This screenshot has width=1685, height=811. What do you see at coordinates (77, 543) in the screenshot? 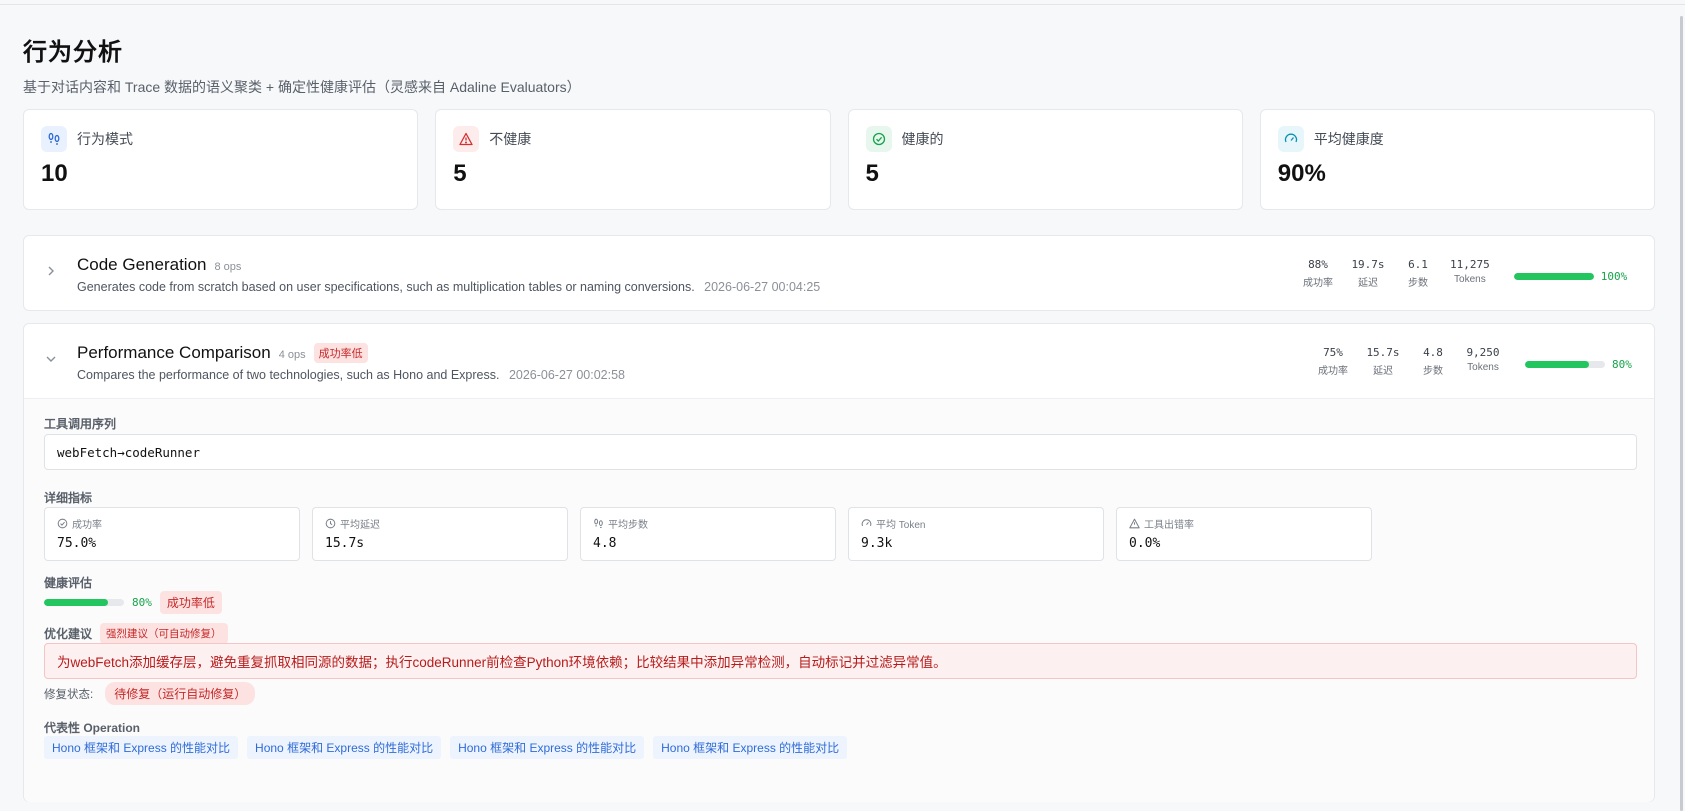
I see `metric-card-value: 75.0%` at bounding box center [77, 543].